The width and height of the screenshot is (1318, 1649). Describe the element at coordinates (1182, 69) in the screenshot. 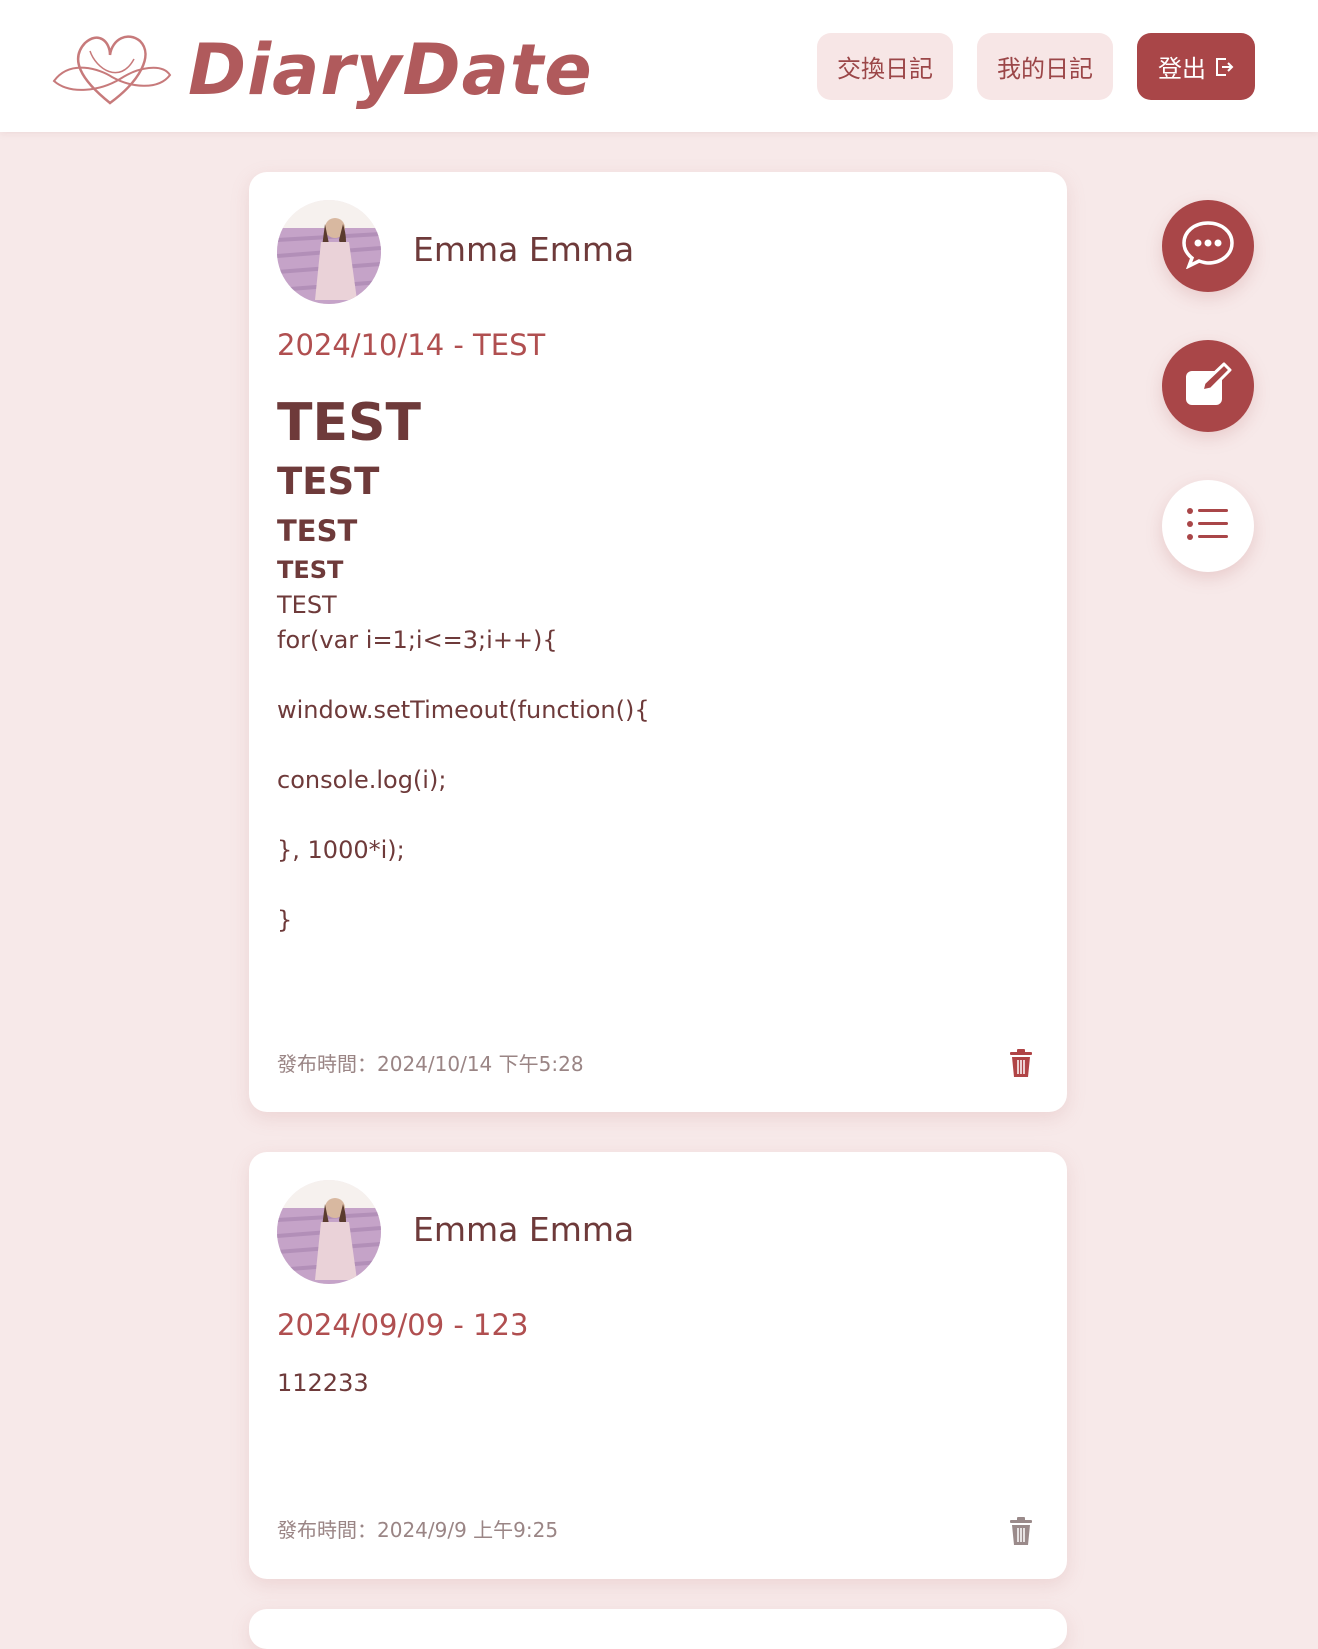

I see `logout-label: 登出` at that location.